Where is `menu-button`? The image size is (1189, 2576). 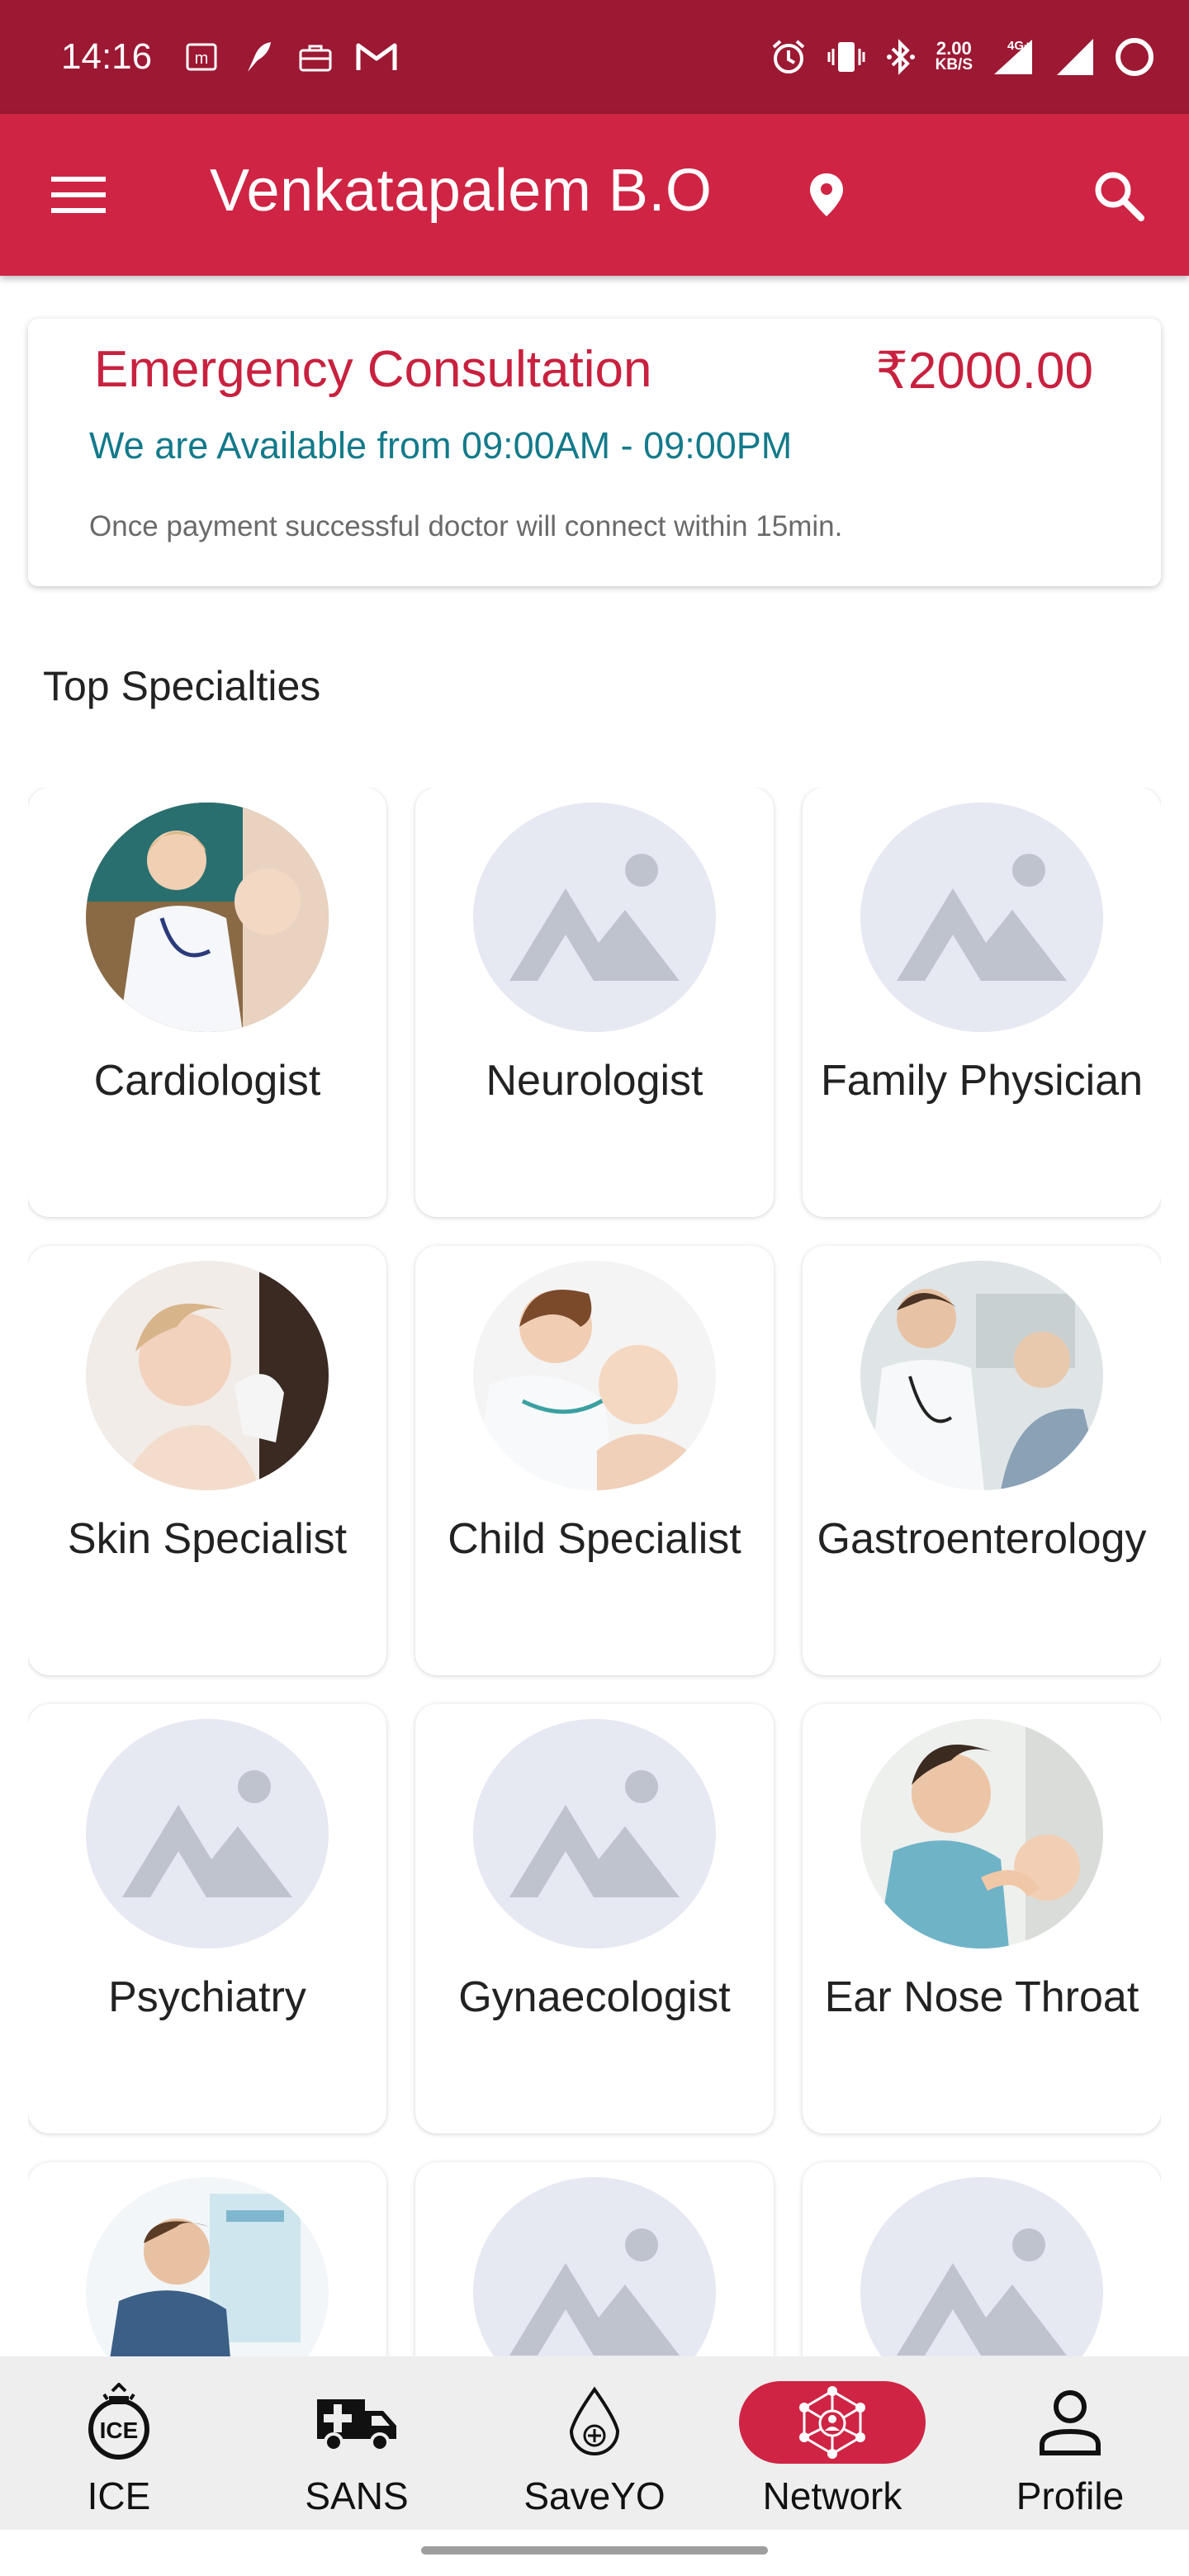 menu-button is located at coordinates (78, 195).